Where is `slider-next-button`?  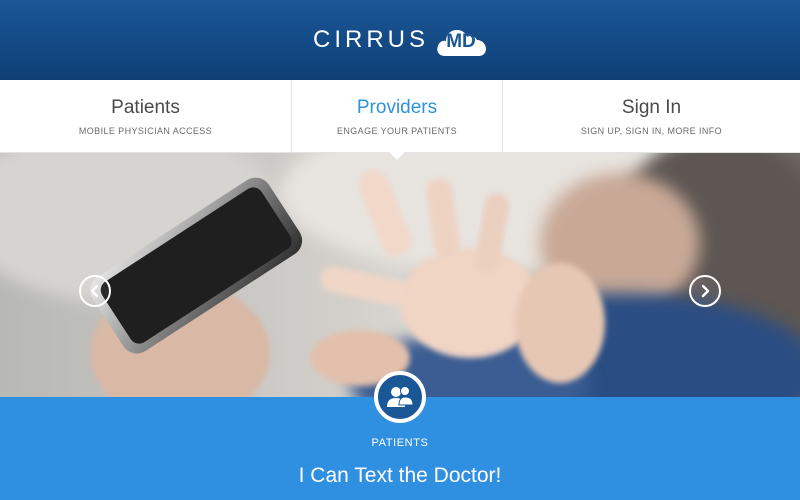 slider-next-button is located at coordinates (705, 291).